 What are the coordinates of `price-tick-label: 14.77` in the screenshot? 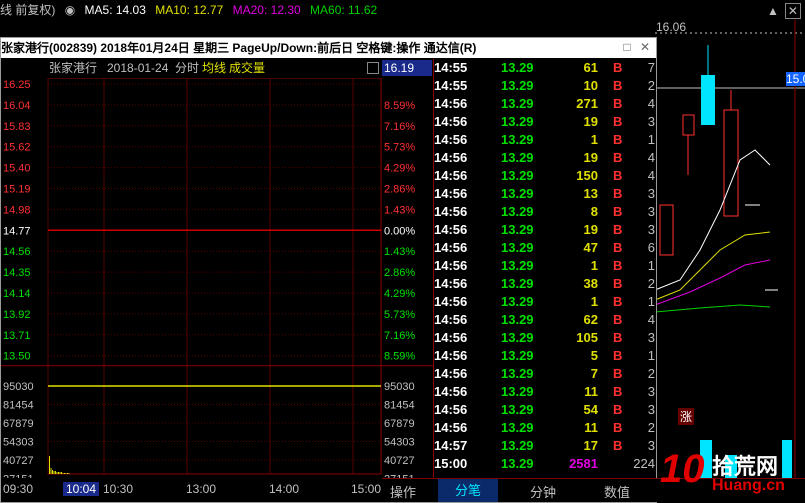 It's located at (17, 231).